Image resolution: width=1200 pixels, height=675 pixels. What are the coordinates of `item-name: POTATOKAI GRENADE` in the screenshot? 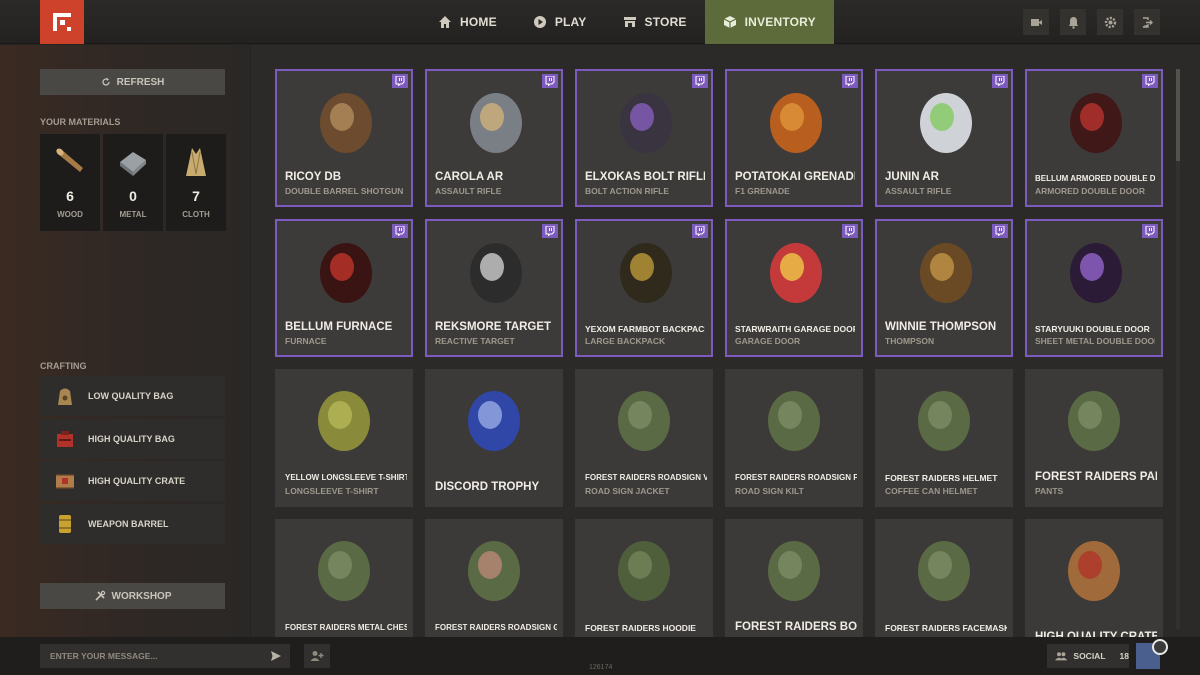 It's located at (795, 177).